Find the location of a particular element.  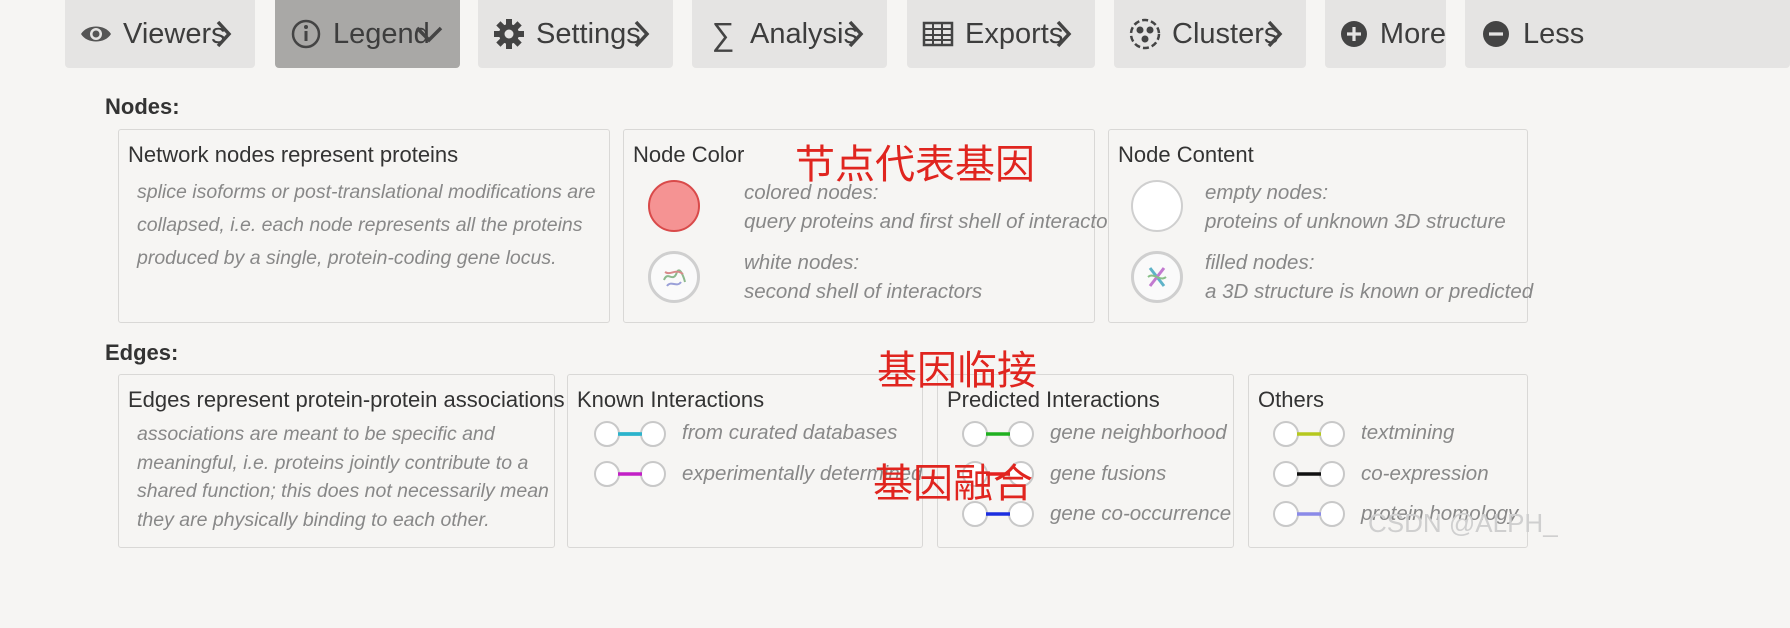

colored-node-icon is located at coordinates (674, 206).